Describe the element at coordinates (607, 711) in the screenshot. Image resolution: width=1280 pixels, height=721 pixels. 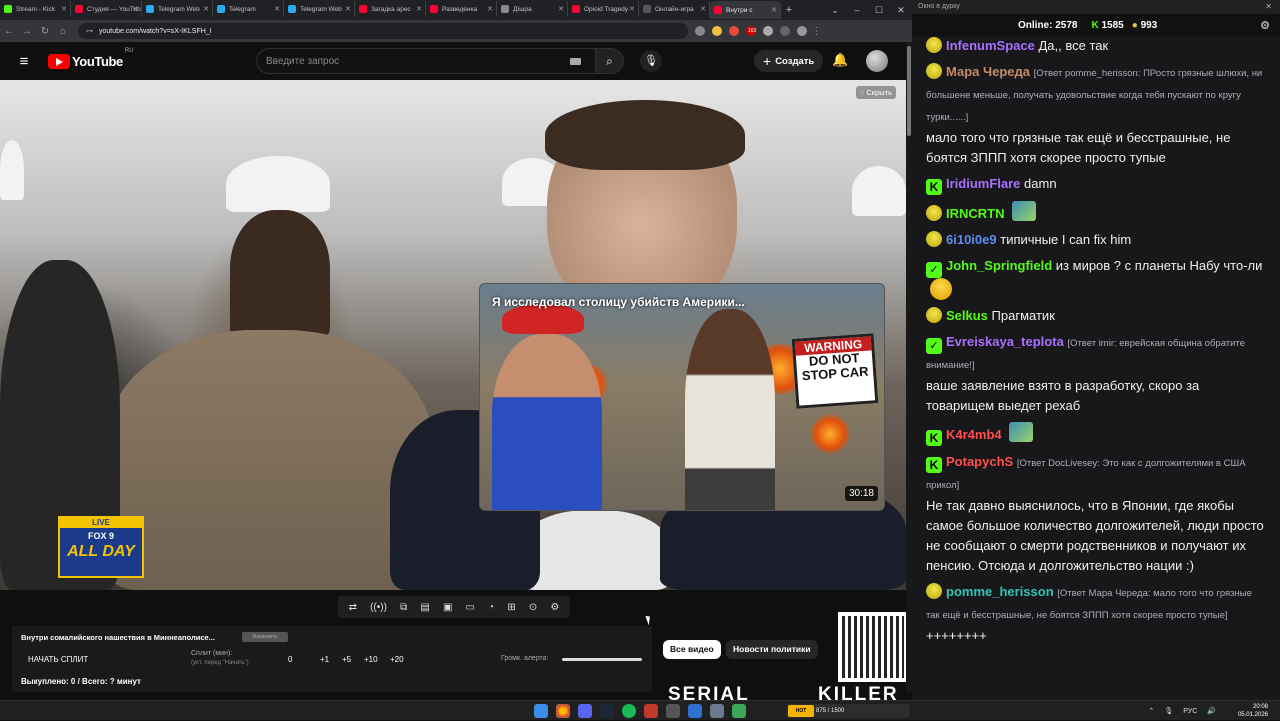
I see `steam-icon` at that location.